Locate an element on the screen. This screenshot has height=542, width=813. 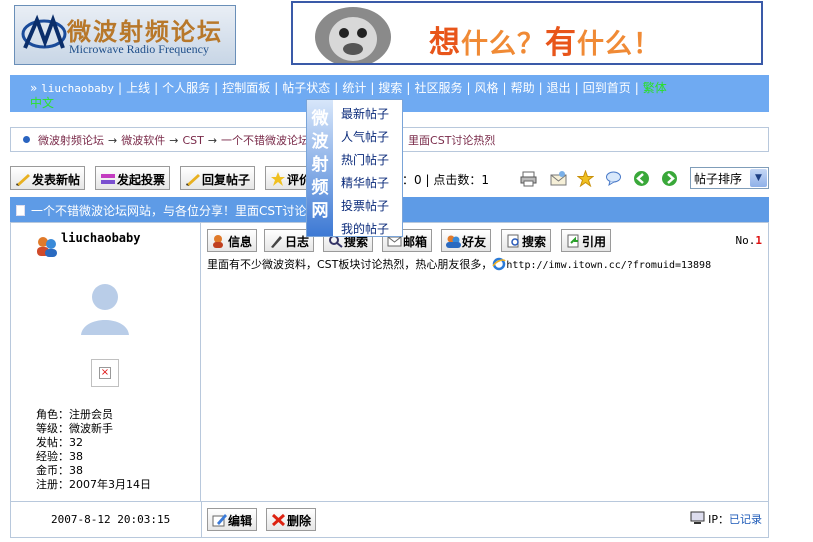
ip-label: IP： is located at coordinates (718, 519).